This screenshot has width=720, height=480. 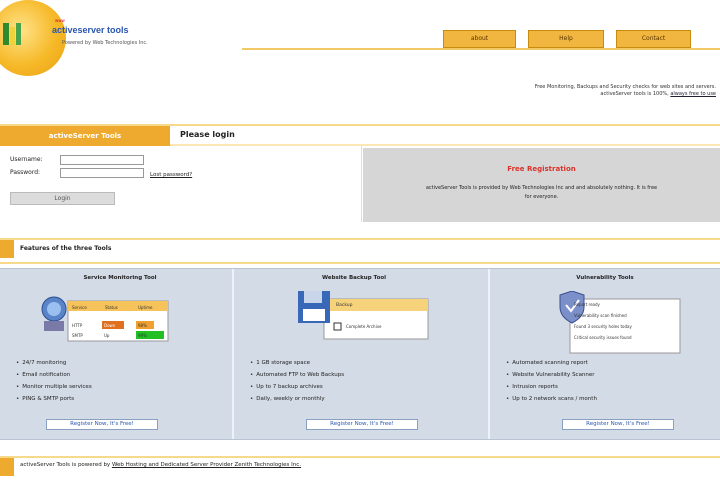 I want to click on free-text-line-2: for everyone., so click(x=541, y=197).